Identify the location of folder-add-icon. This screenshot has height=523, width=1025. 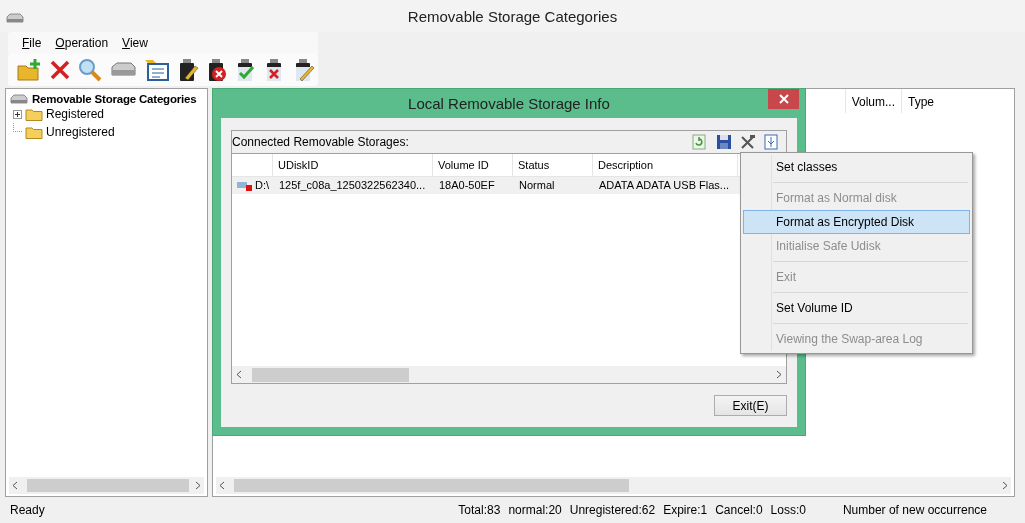
(29, 70).